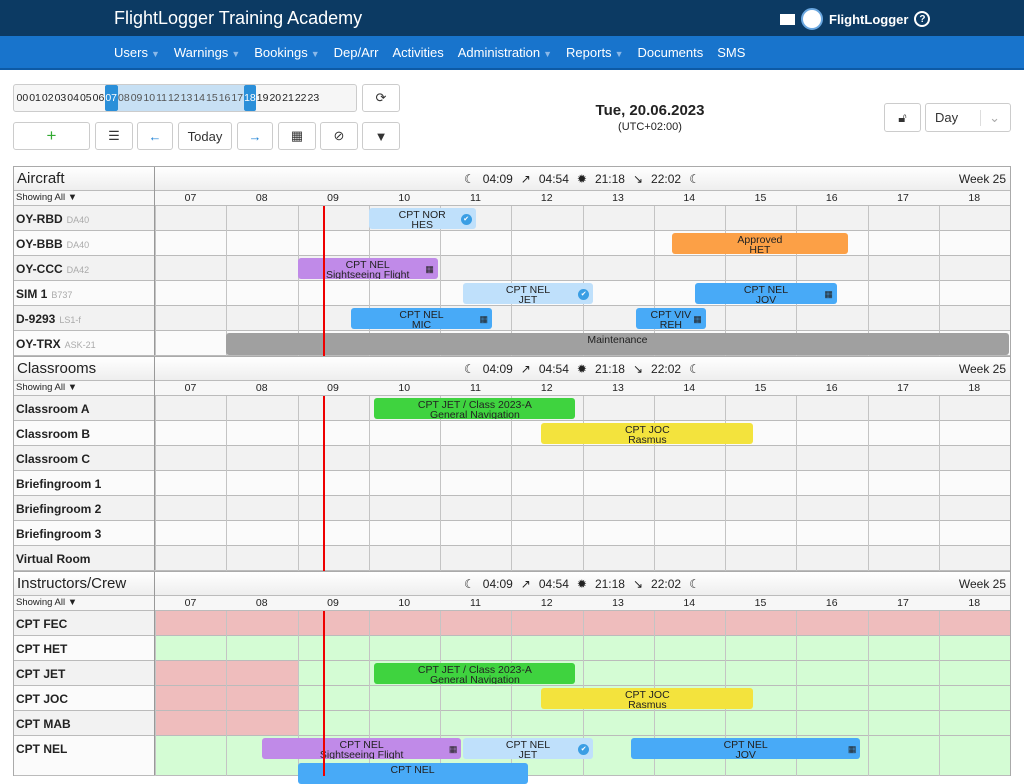 The width and height of the screenshot is (1024, 784). Describe the element at coordinates (149, 98) in the screenshot. I see `hour-option: 10` at that location.